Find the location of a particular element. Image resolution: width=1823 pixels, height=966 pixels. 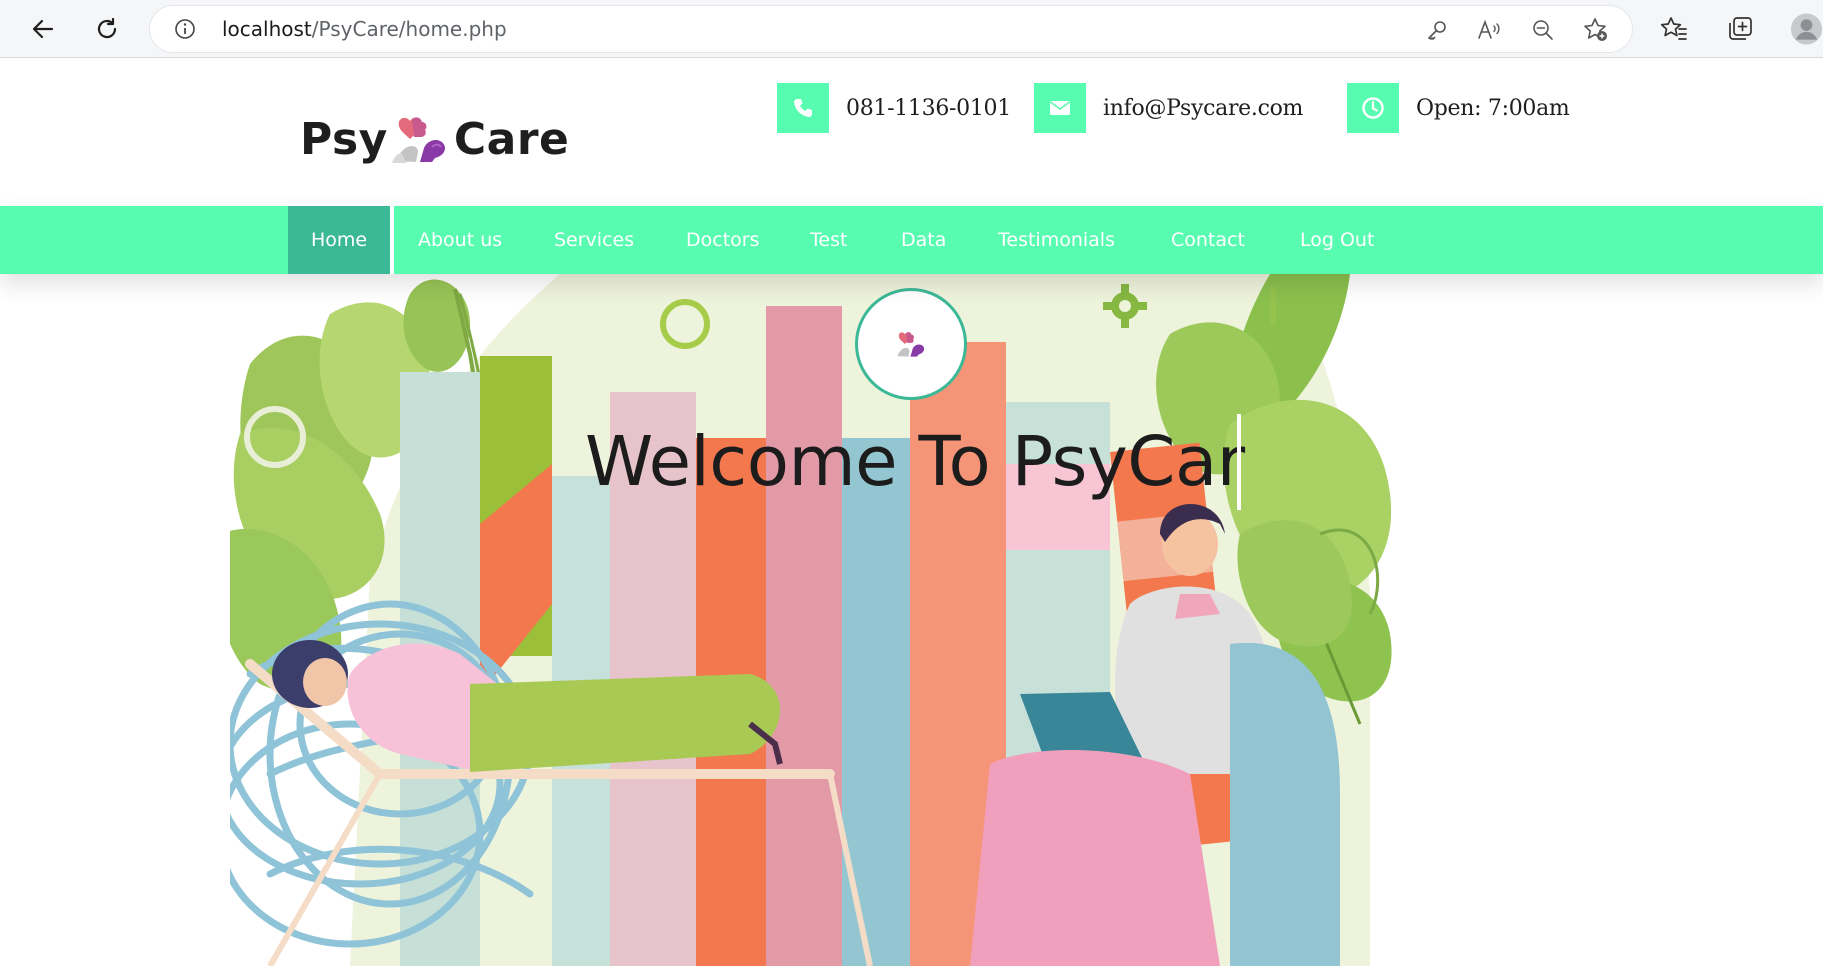

zoom-out-button is located at coordinates (1543, 30).